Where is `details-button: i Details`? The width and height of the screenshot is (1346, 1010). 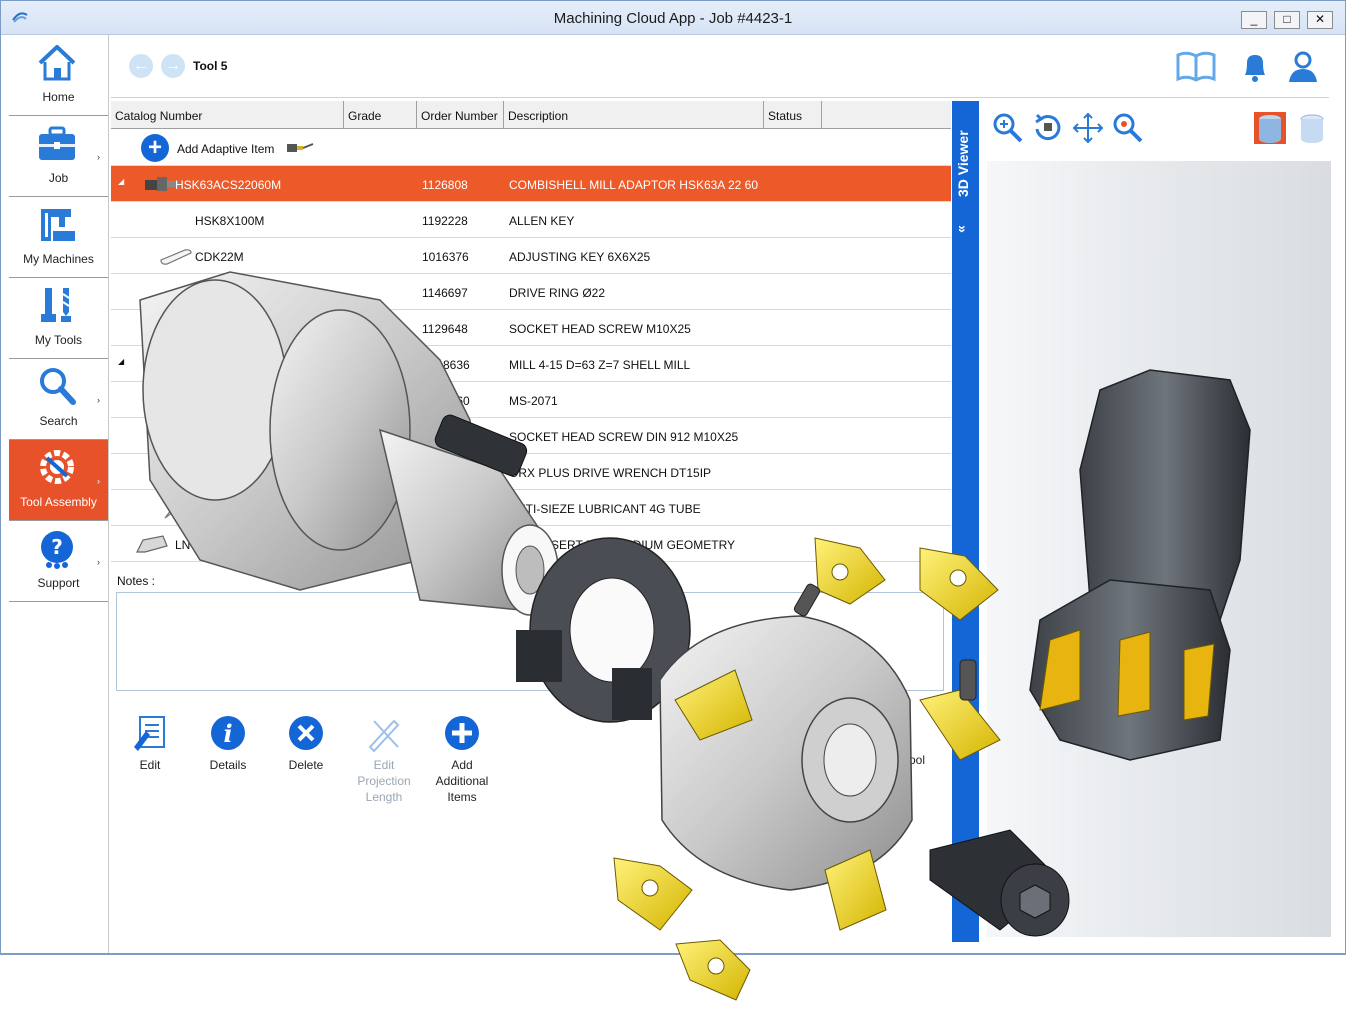 details-button: i Details is located at coordinates (228, 743).